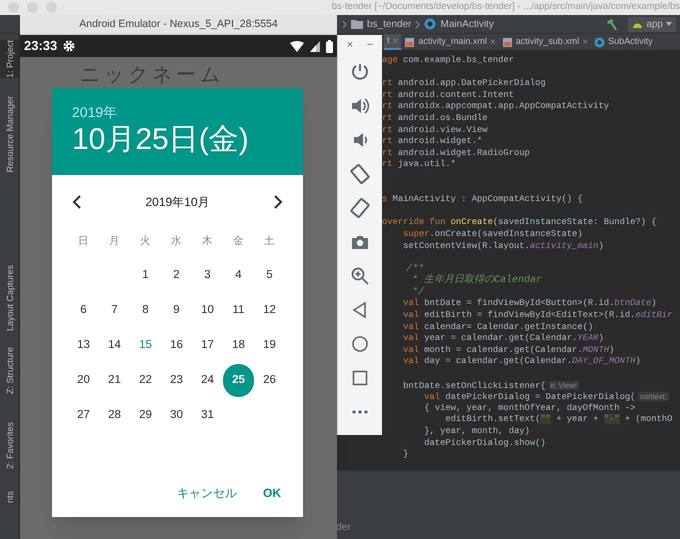 This screenshot has height=539, width=680. I want to click on code-line: val year = calendar.get(Calendar.YEAR), so click(503, 339).